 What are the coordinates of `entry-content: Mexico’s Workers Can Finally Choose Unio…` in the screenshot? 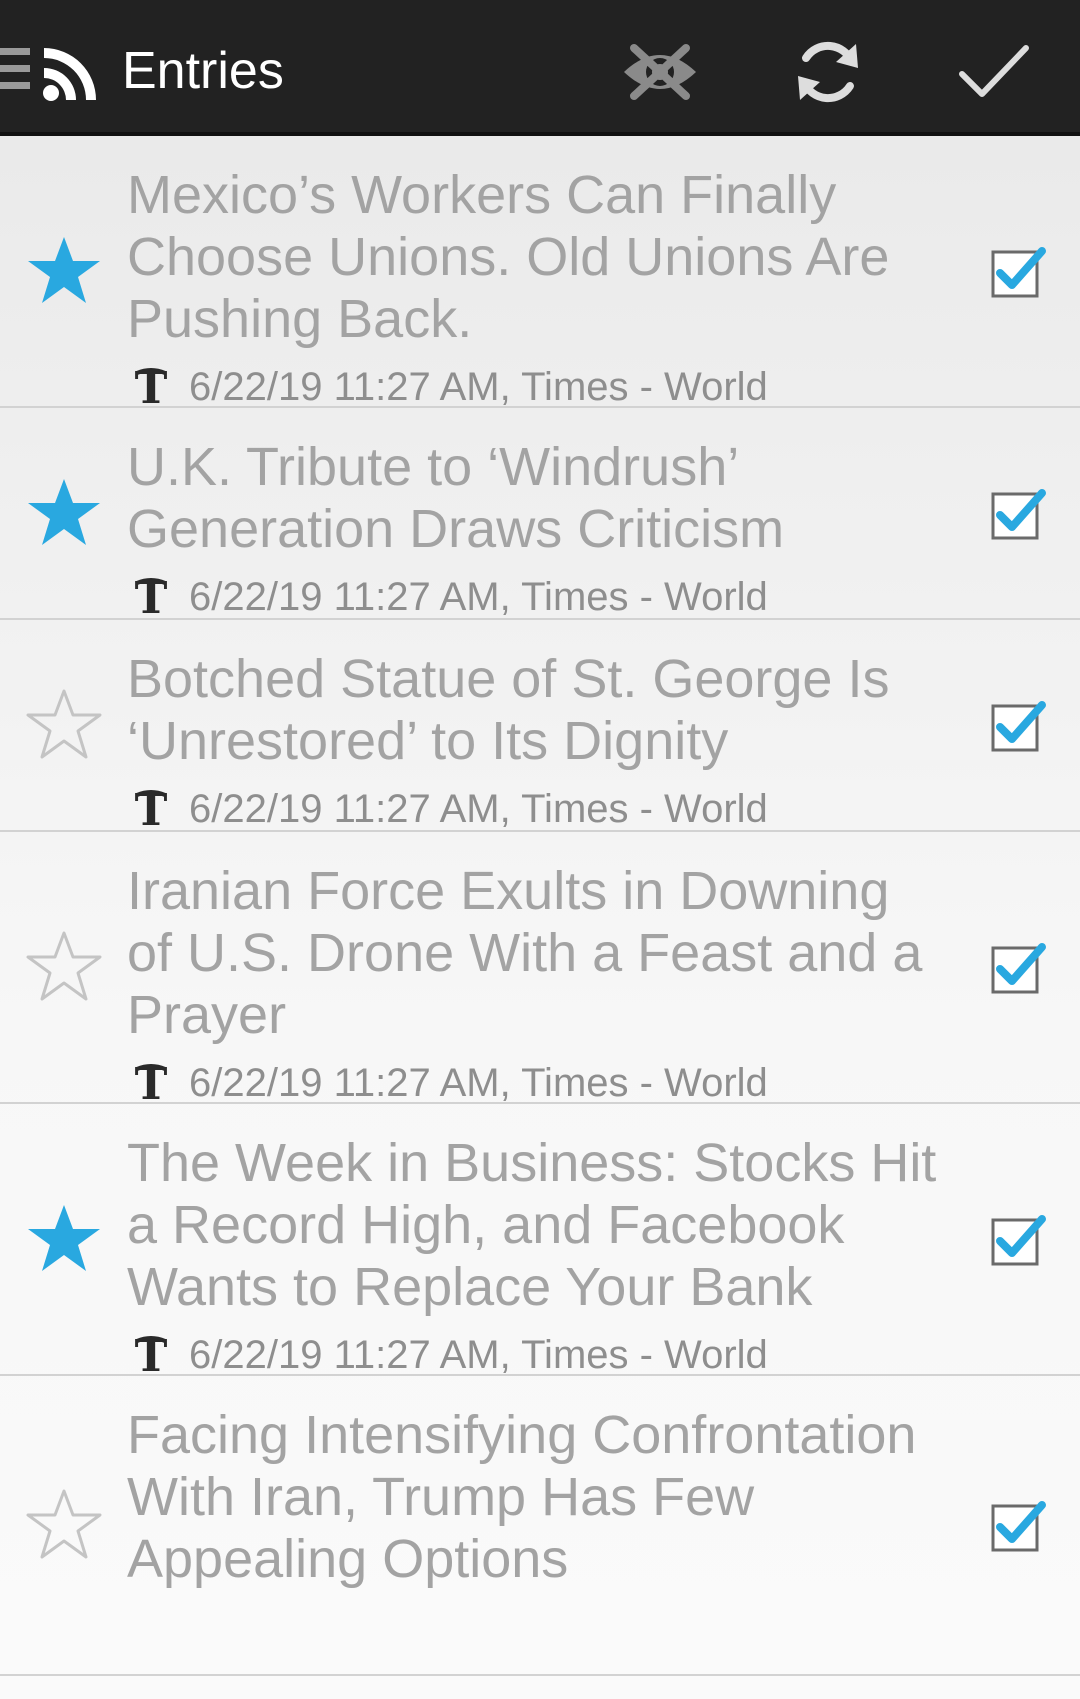 It's located at (532, 291).